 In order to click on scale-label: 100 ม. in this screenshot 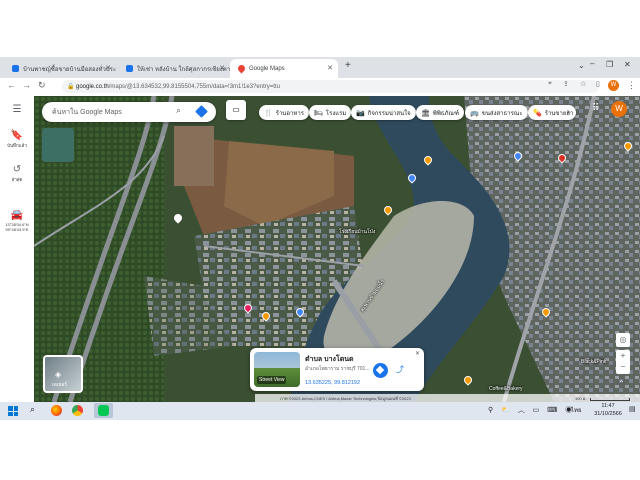, I will do `click(581, 398)`.